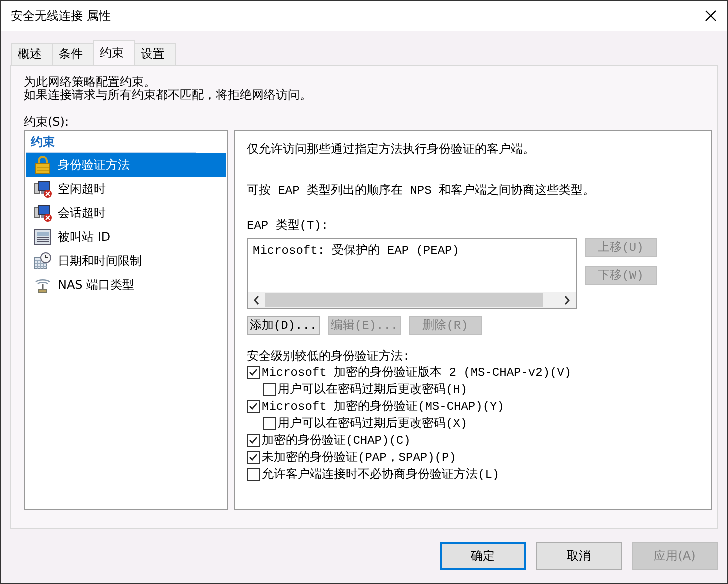  I want to click on constraint-item: 日期和时间限制, so click(126, 261).